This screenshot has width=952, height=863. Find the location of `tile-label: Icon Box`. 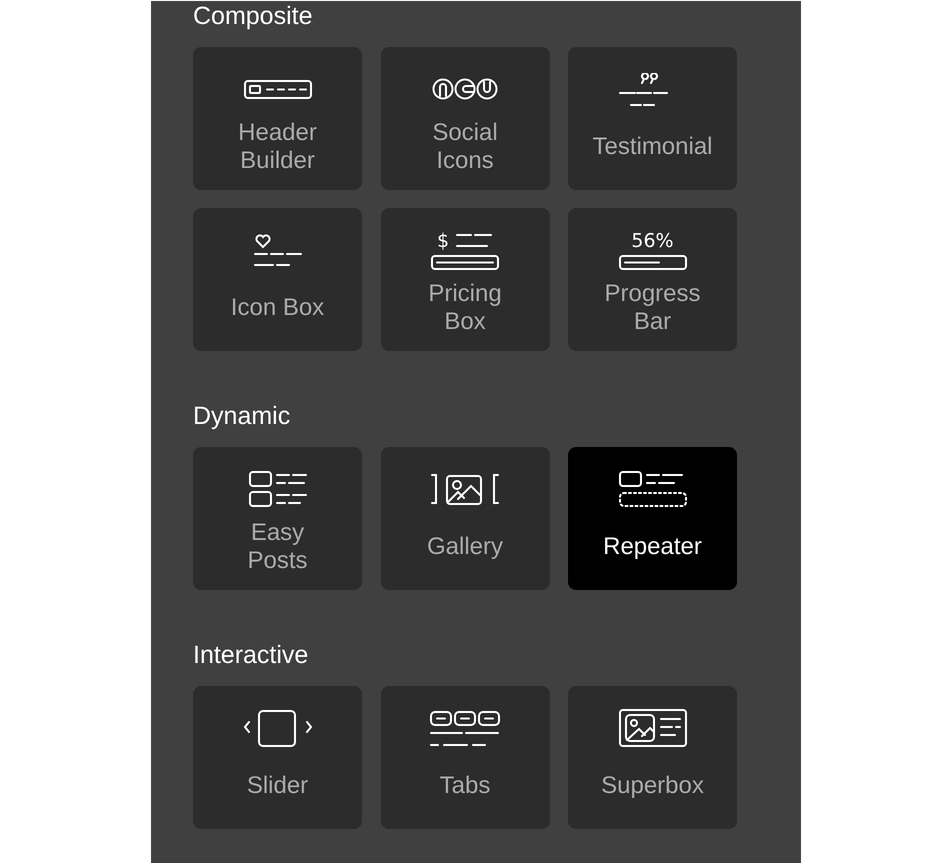

tile-label: Icon Box is located at coordinates (278, 308).